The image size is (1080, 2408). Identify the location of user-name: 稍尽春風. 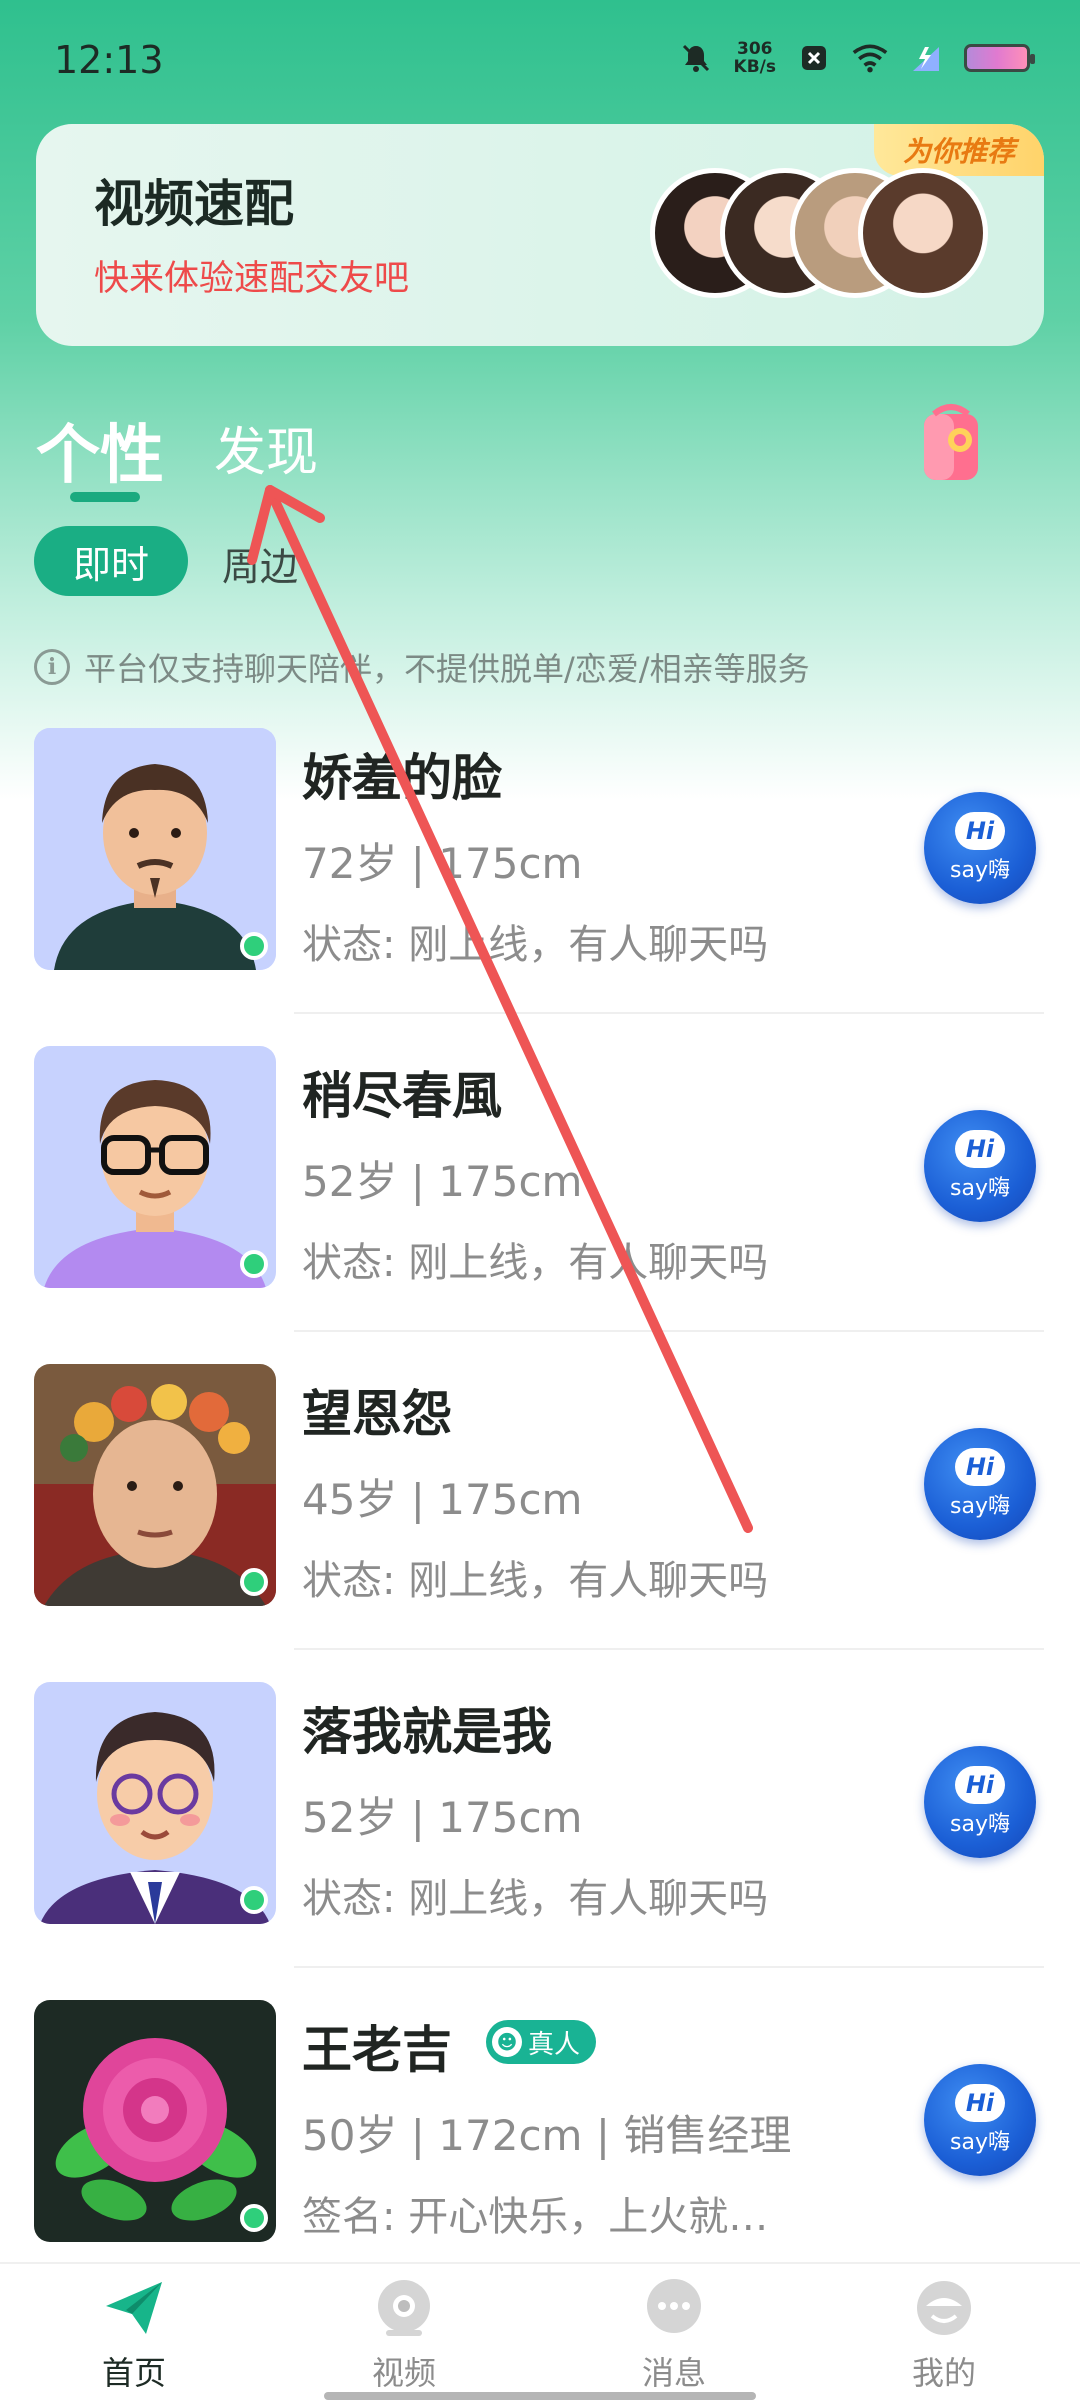
(402, 1096).